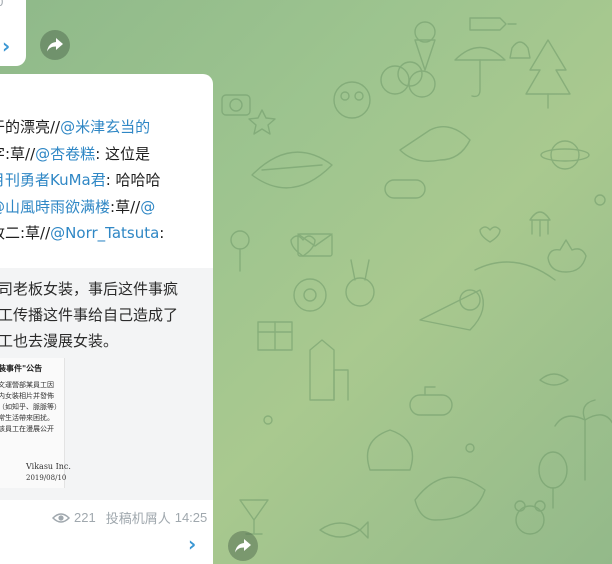  Describe the element at coordinates (53, 180) in the screenshot. I see `mention-link: 月刊勇者KuMa君` at that location.